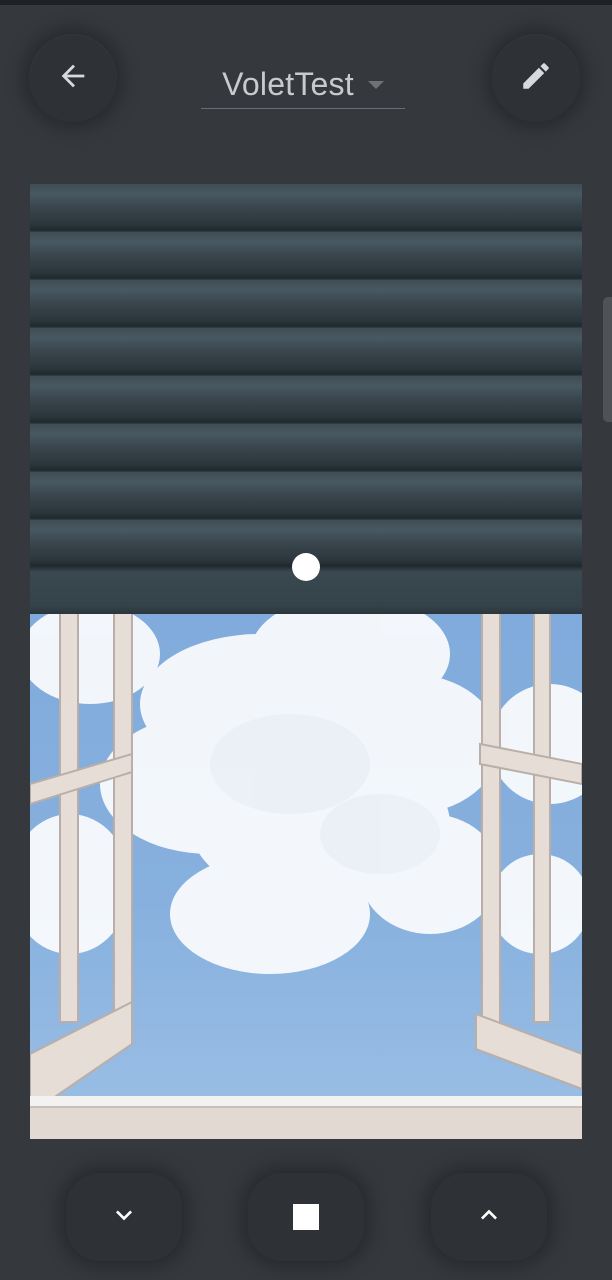 This screenshot has width=612, height=1280. Describe the element at coordinates (607, 359) in the screenshot. I see `scrollbar` at that location.